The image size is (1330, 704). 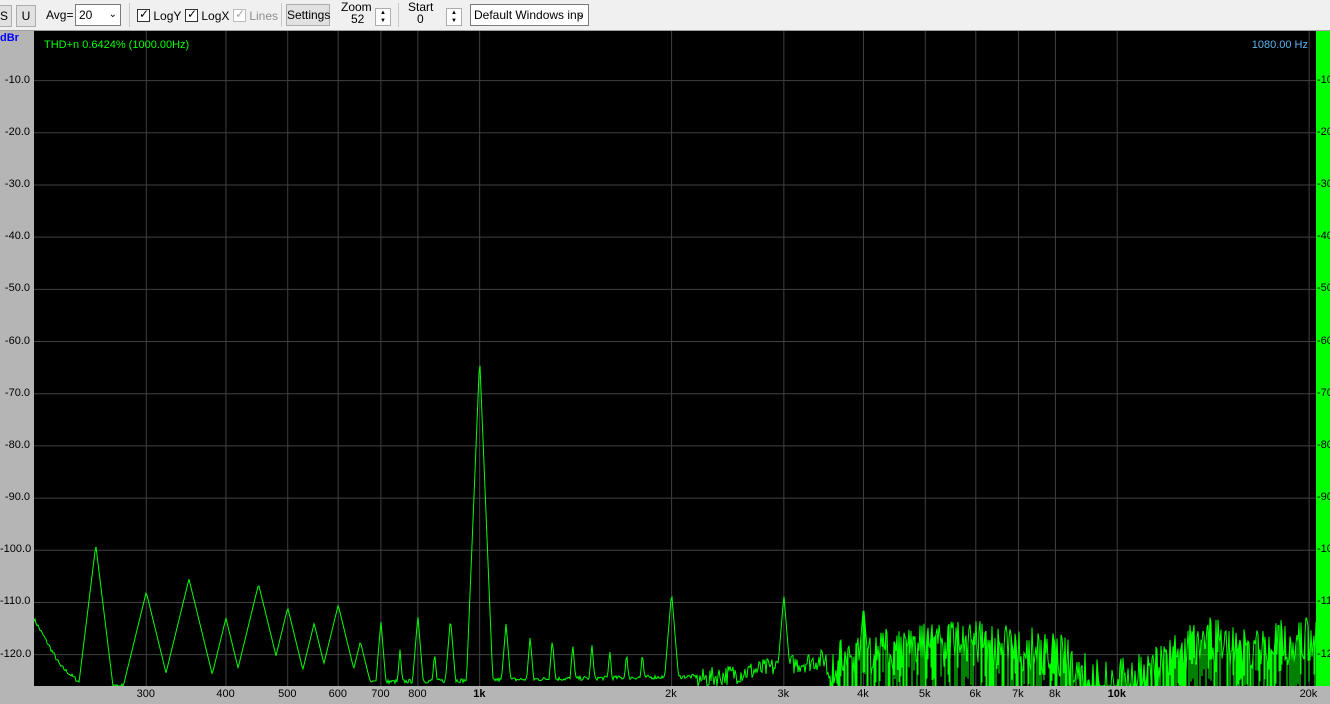 What do you see at coordinates (1323, 131) in the screenshot?
I see `y-tick-label-right: -20.0` at bounding box center [1323, 131].